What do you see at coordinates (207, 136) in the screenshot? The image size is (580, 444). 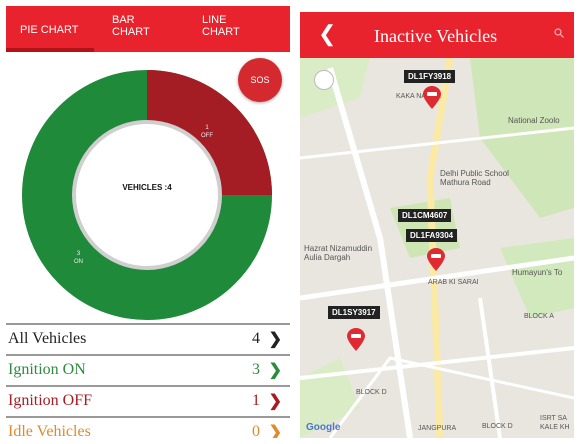 I see `segment-off-text: OFF` at bounding box center [207, 136].